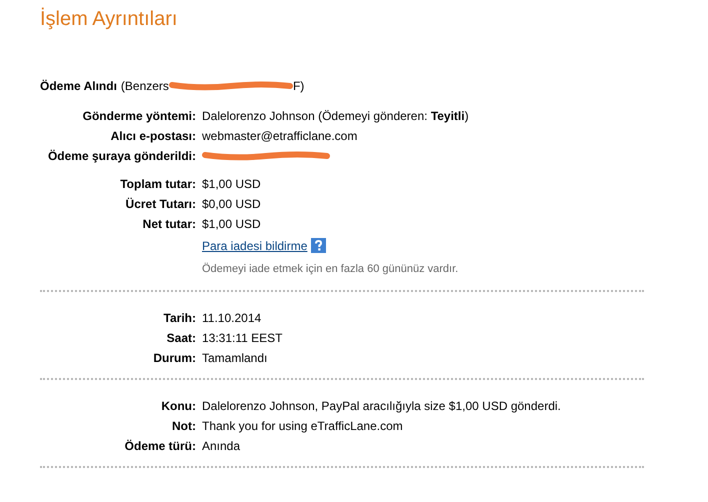  Describe the element at coordinates (183, 426) in the screenshot. I see `field-label: Not:` at that location.